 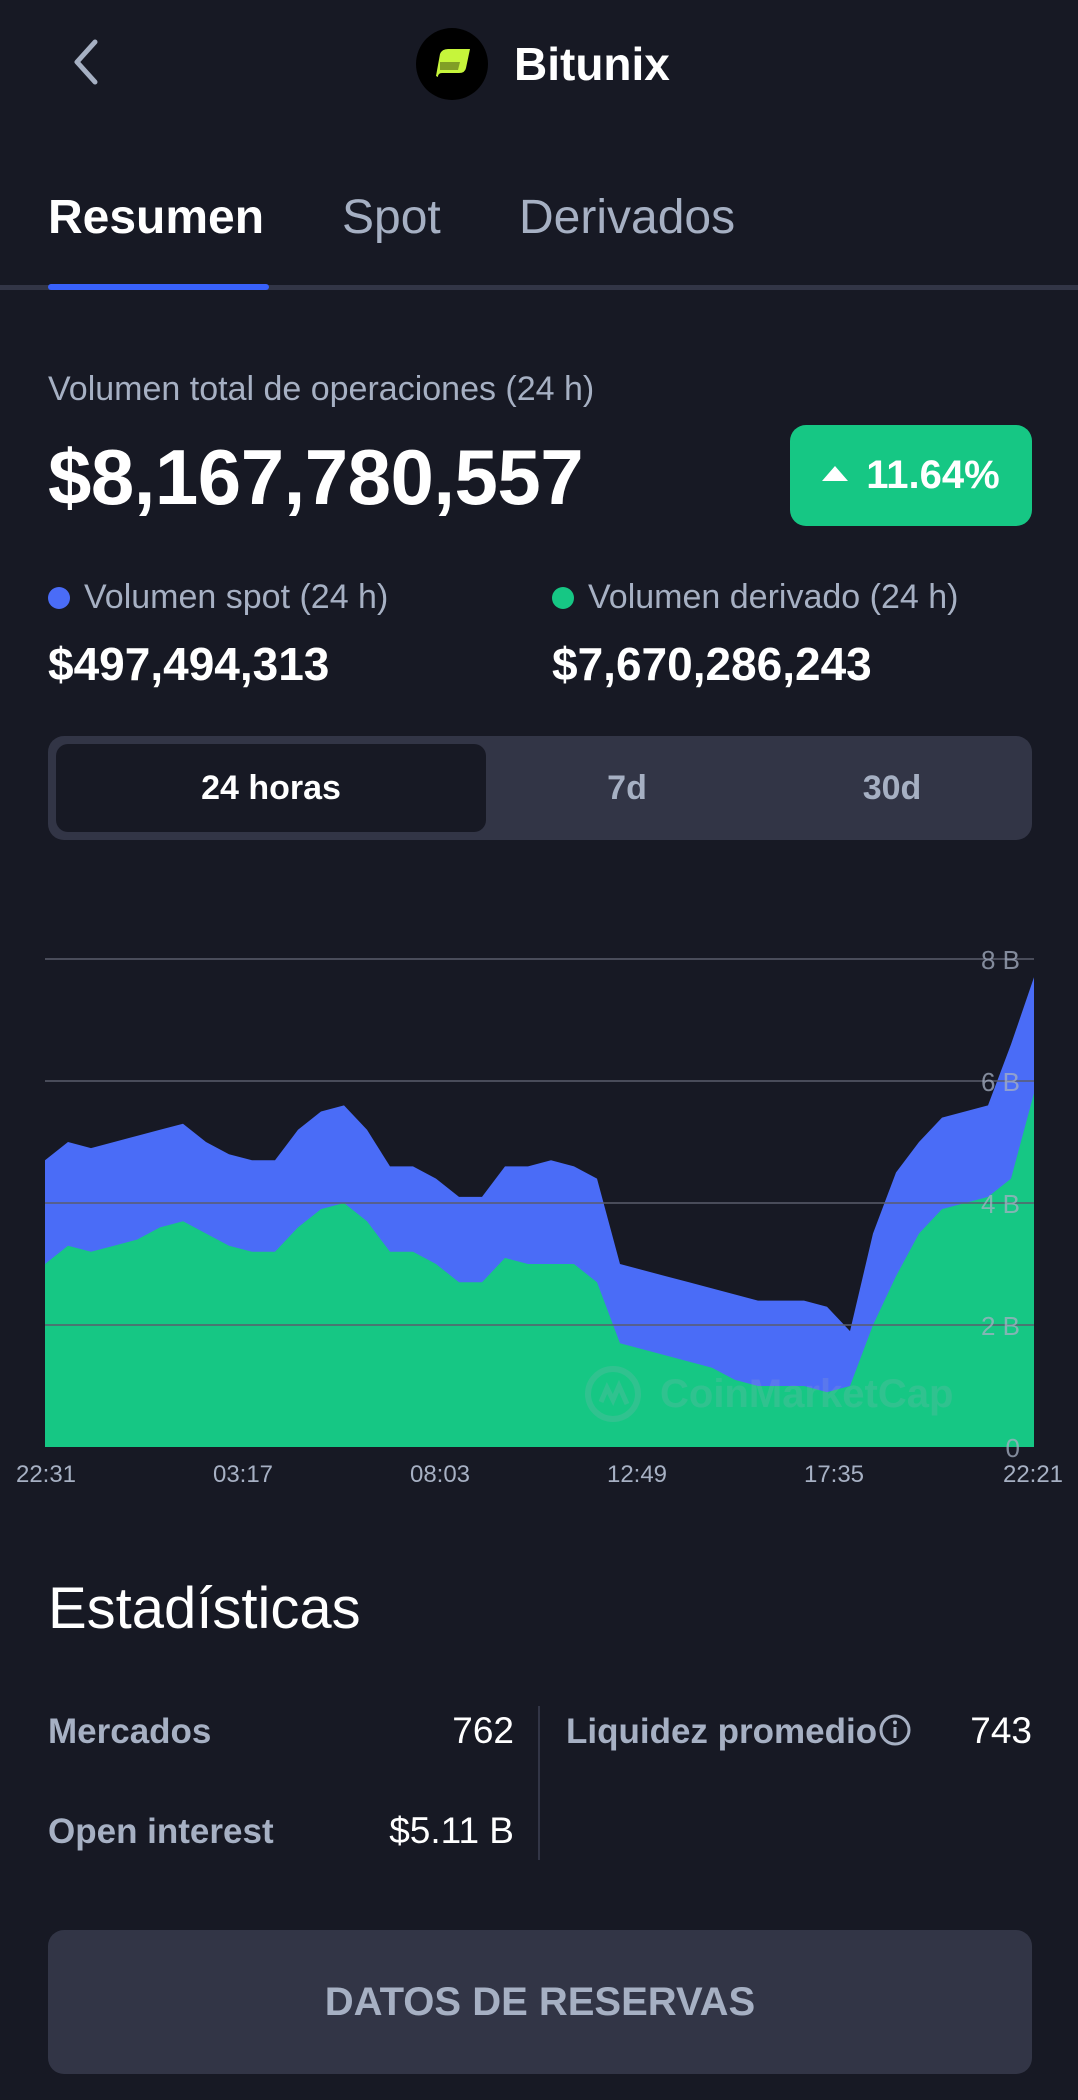 What do you see at coordinates (835, 473) in the screenshot?
I see `caret-up-icon` at bounding box center [835, 473].